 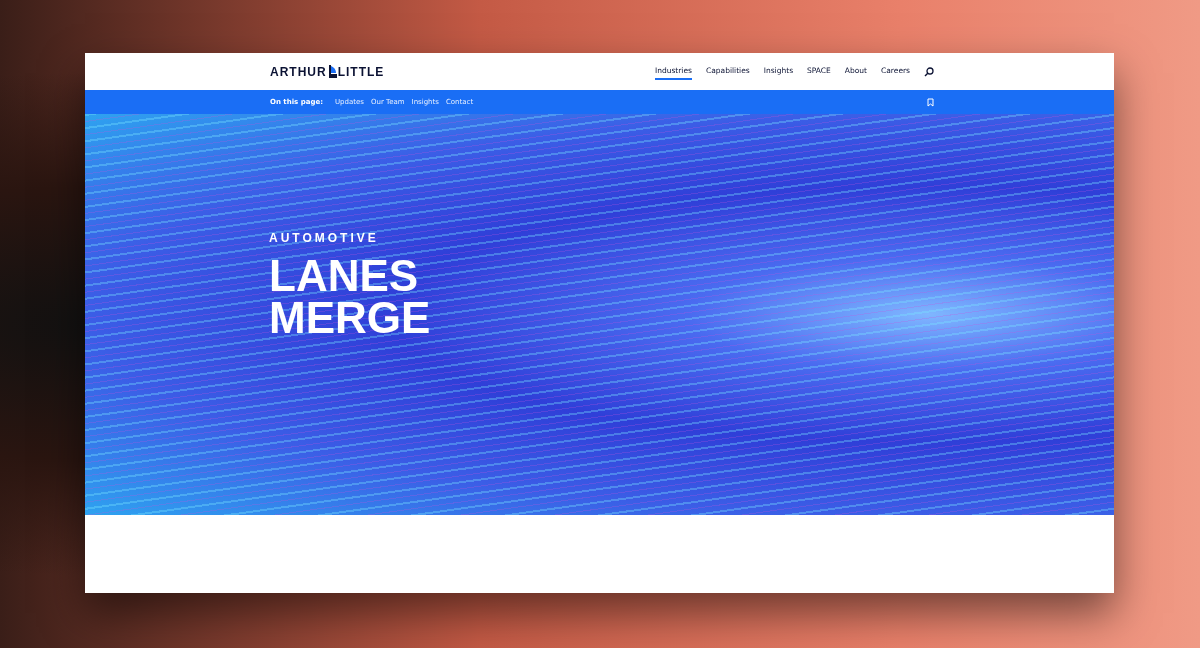 What do you see at coordinates (332, 71) in the screenshot?
I see `logo-mark-icon` at bounding box center [332, 71].